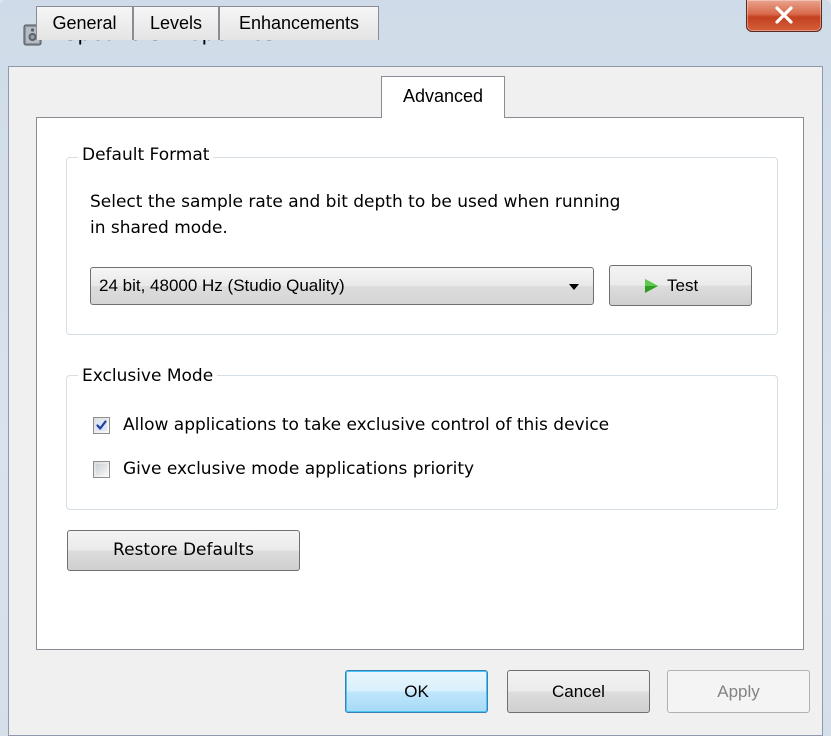 This screenshot has height=736, width=831. I want to click on tab-label: General, so click(84, 23).